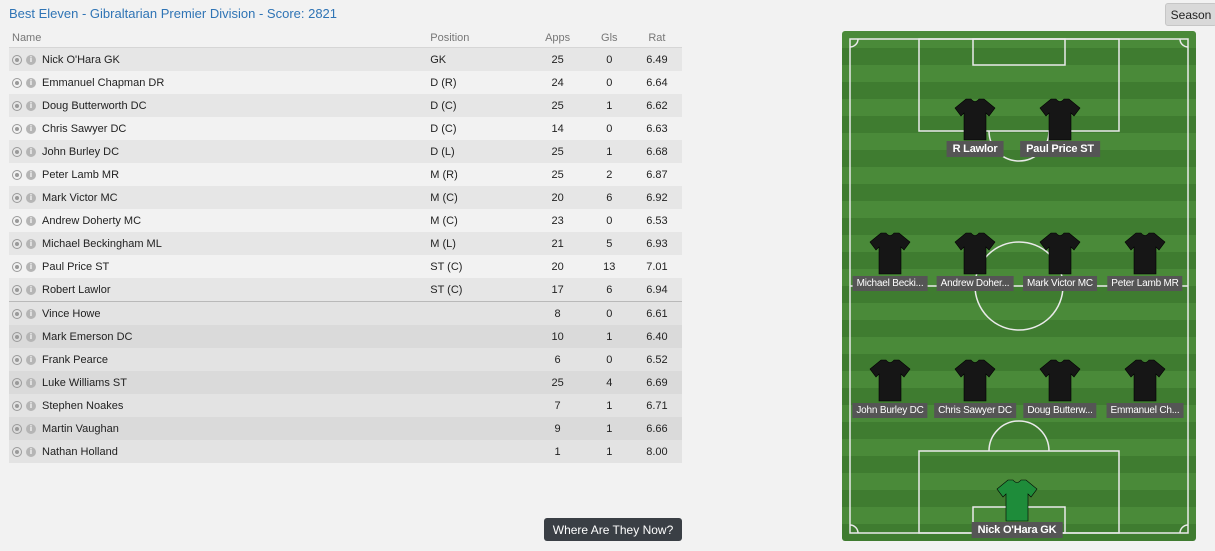  I want to click on table-row: i Mark Emerson DC 10 1 6.40, so click(345, 336).